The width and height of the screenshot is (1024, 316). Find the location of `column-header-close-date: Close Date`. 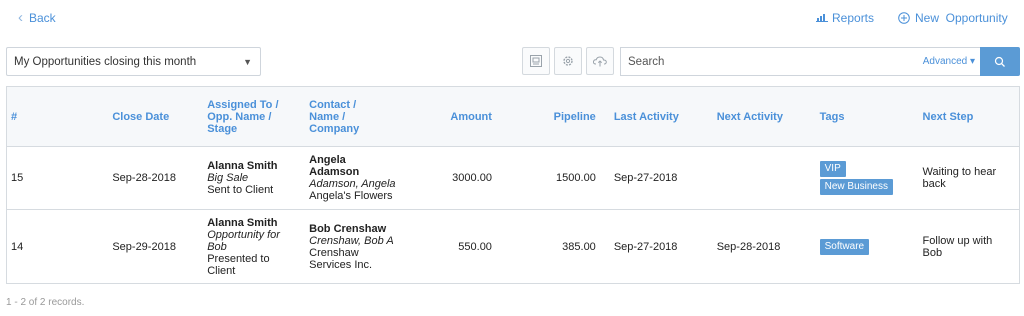

column-header-close-date: Close Date is located at coordinates (156, 116).